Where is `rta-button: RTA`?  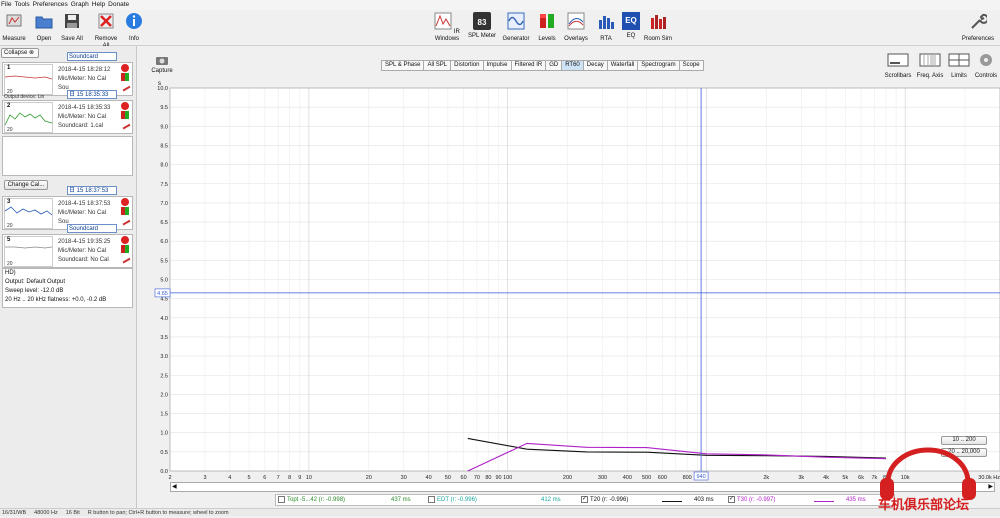 rta-button: RTA is located at coordinates (606, 27).